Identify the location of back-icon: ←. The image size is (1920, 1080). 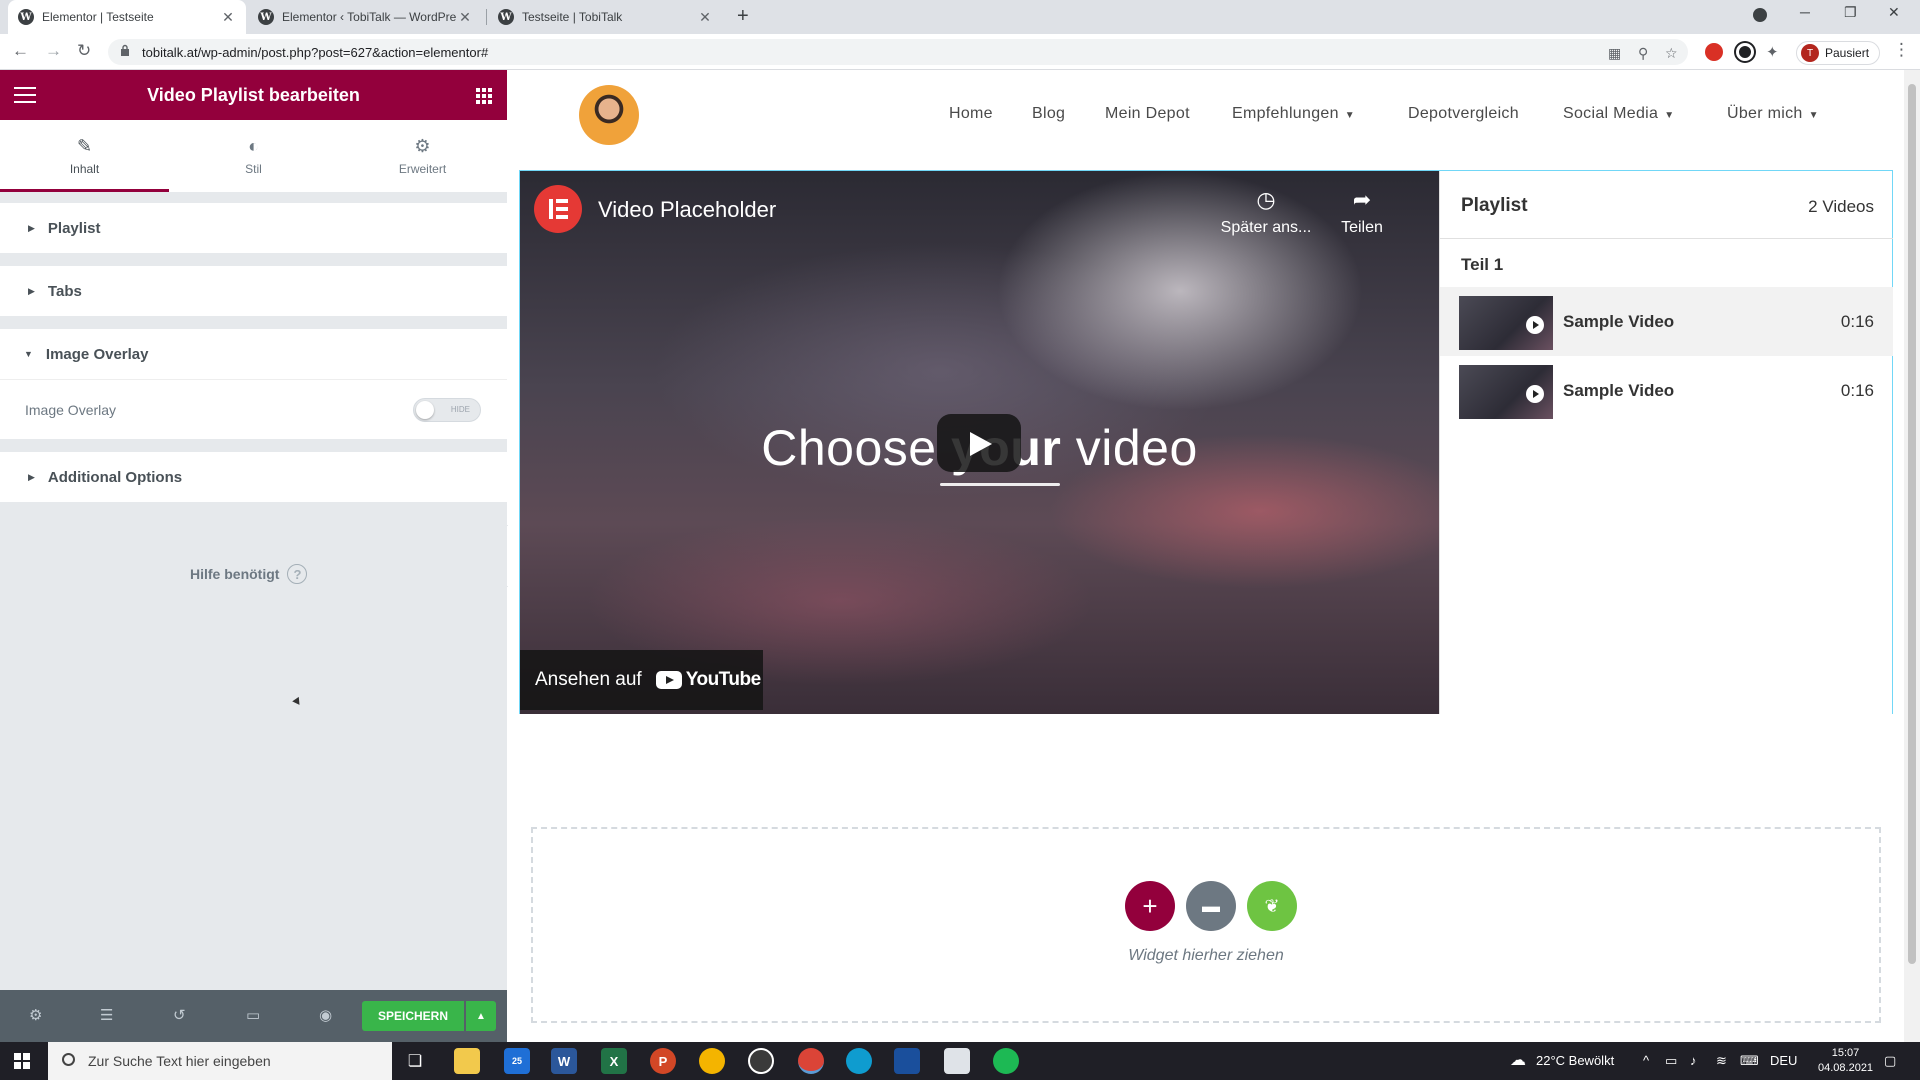
(20, 51).